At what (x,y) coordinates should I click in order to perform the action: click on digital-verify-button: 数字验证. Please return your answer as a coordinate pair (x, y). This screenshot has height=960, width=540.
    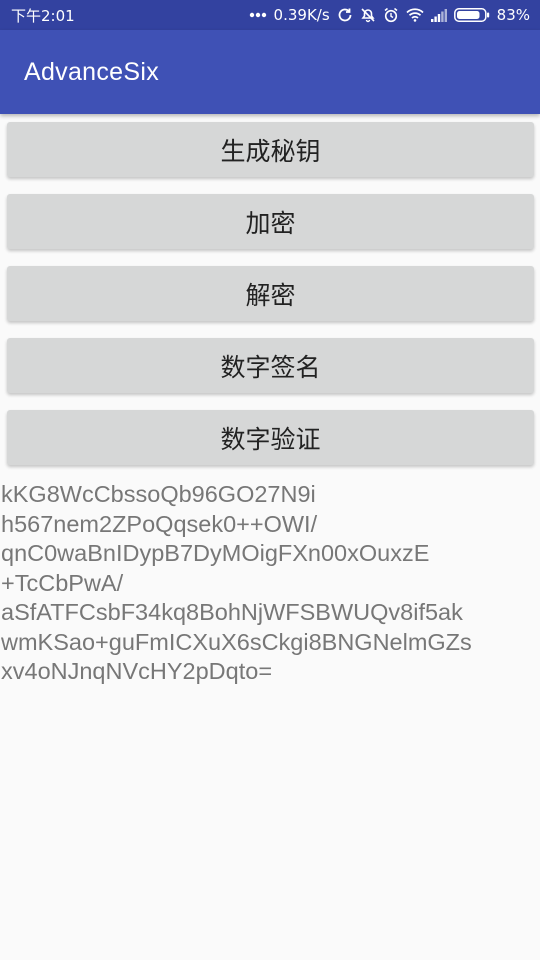
    Looking at the image, I should click on (270, 437).